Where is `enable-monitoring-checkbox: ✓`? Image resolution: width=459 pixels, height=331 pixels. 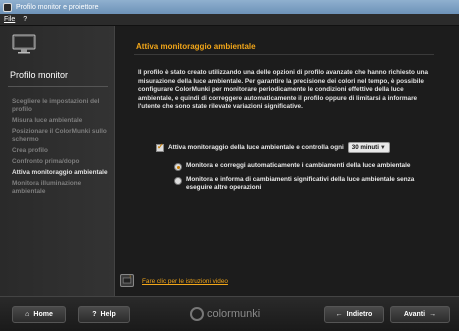 enable-monitoring-checkbox: ✓ is located at coordinates (160, 146).